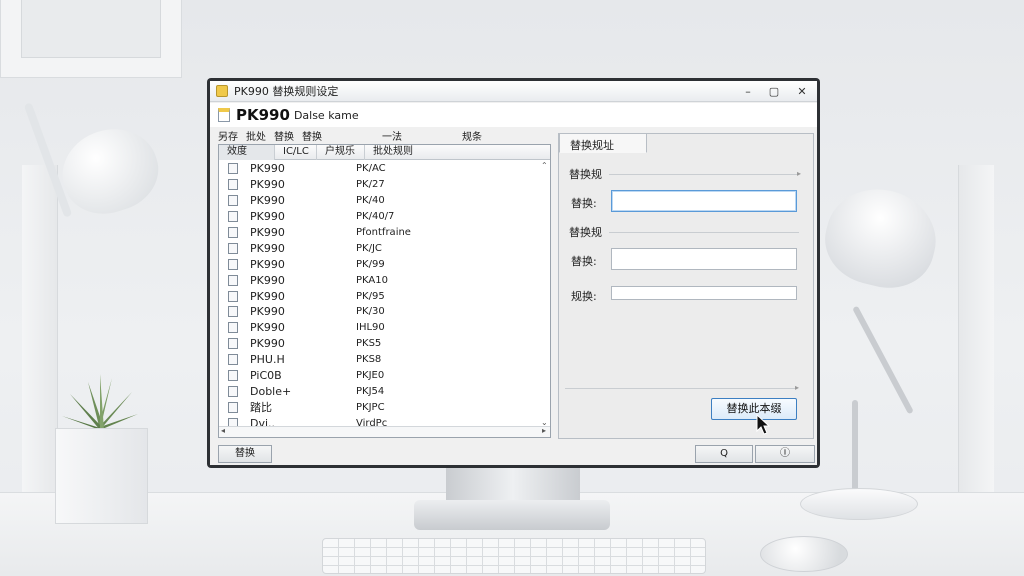  I want to click on list-item: PK990 Pfontfraine, so click(379, 233).